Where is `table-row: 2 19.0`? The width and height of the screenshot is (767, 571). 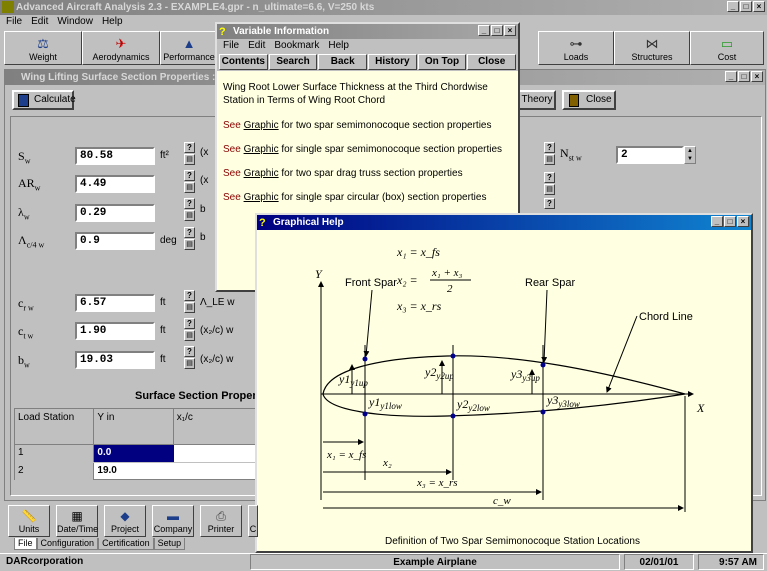
table-row: 2 19.0 is located at coordinates (139, 471).